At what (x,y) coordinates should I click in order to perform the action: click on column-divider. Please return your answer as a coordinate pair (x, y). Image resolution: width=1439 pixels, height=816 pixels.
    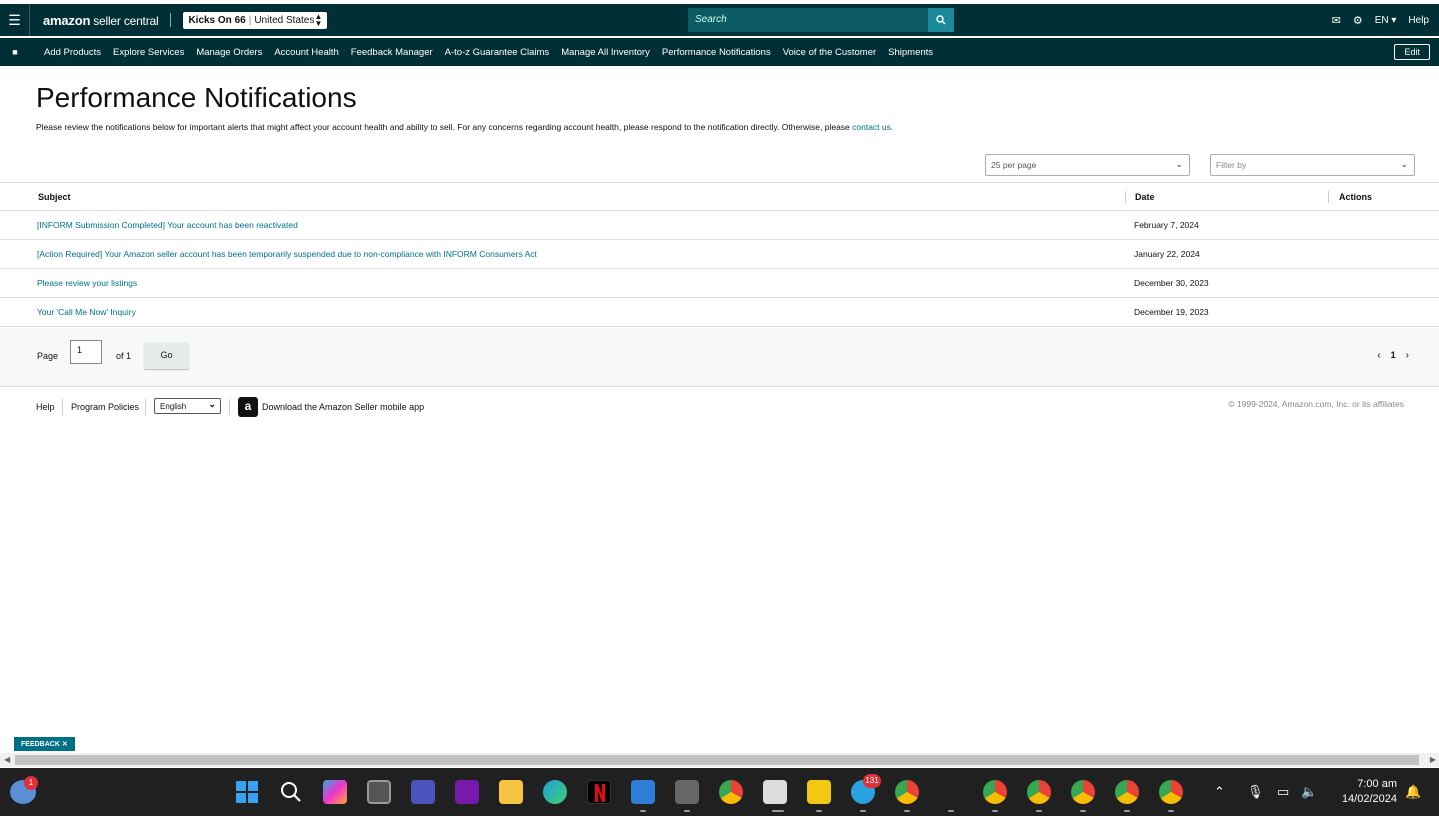
    Looking at the image, I should click on (1328, 197).